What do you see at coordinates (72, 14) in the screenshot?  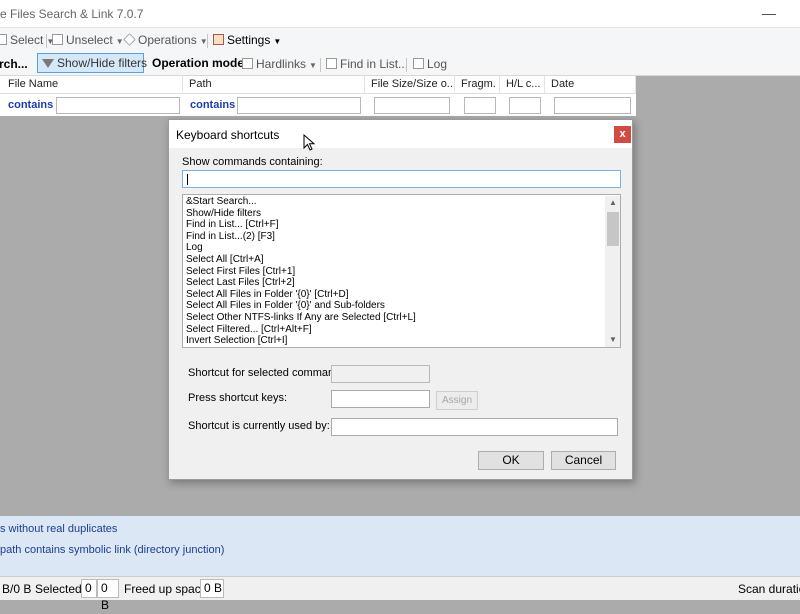 I see `window-title: e Files Search & Link 7.0.7` at bounding box center [72, 14].